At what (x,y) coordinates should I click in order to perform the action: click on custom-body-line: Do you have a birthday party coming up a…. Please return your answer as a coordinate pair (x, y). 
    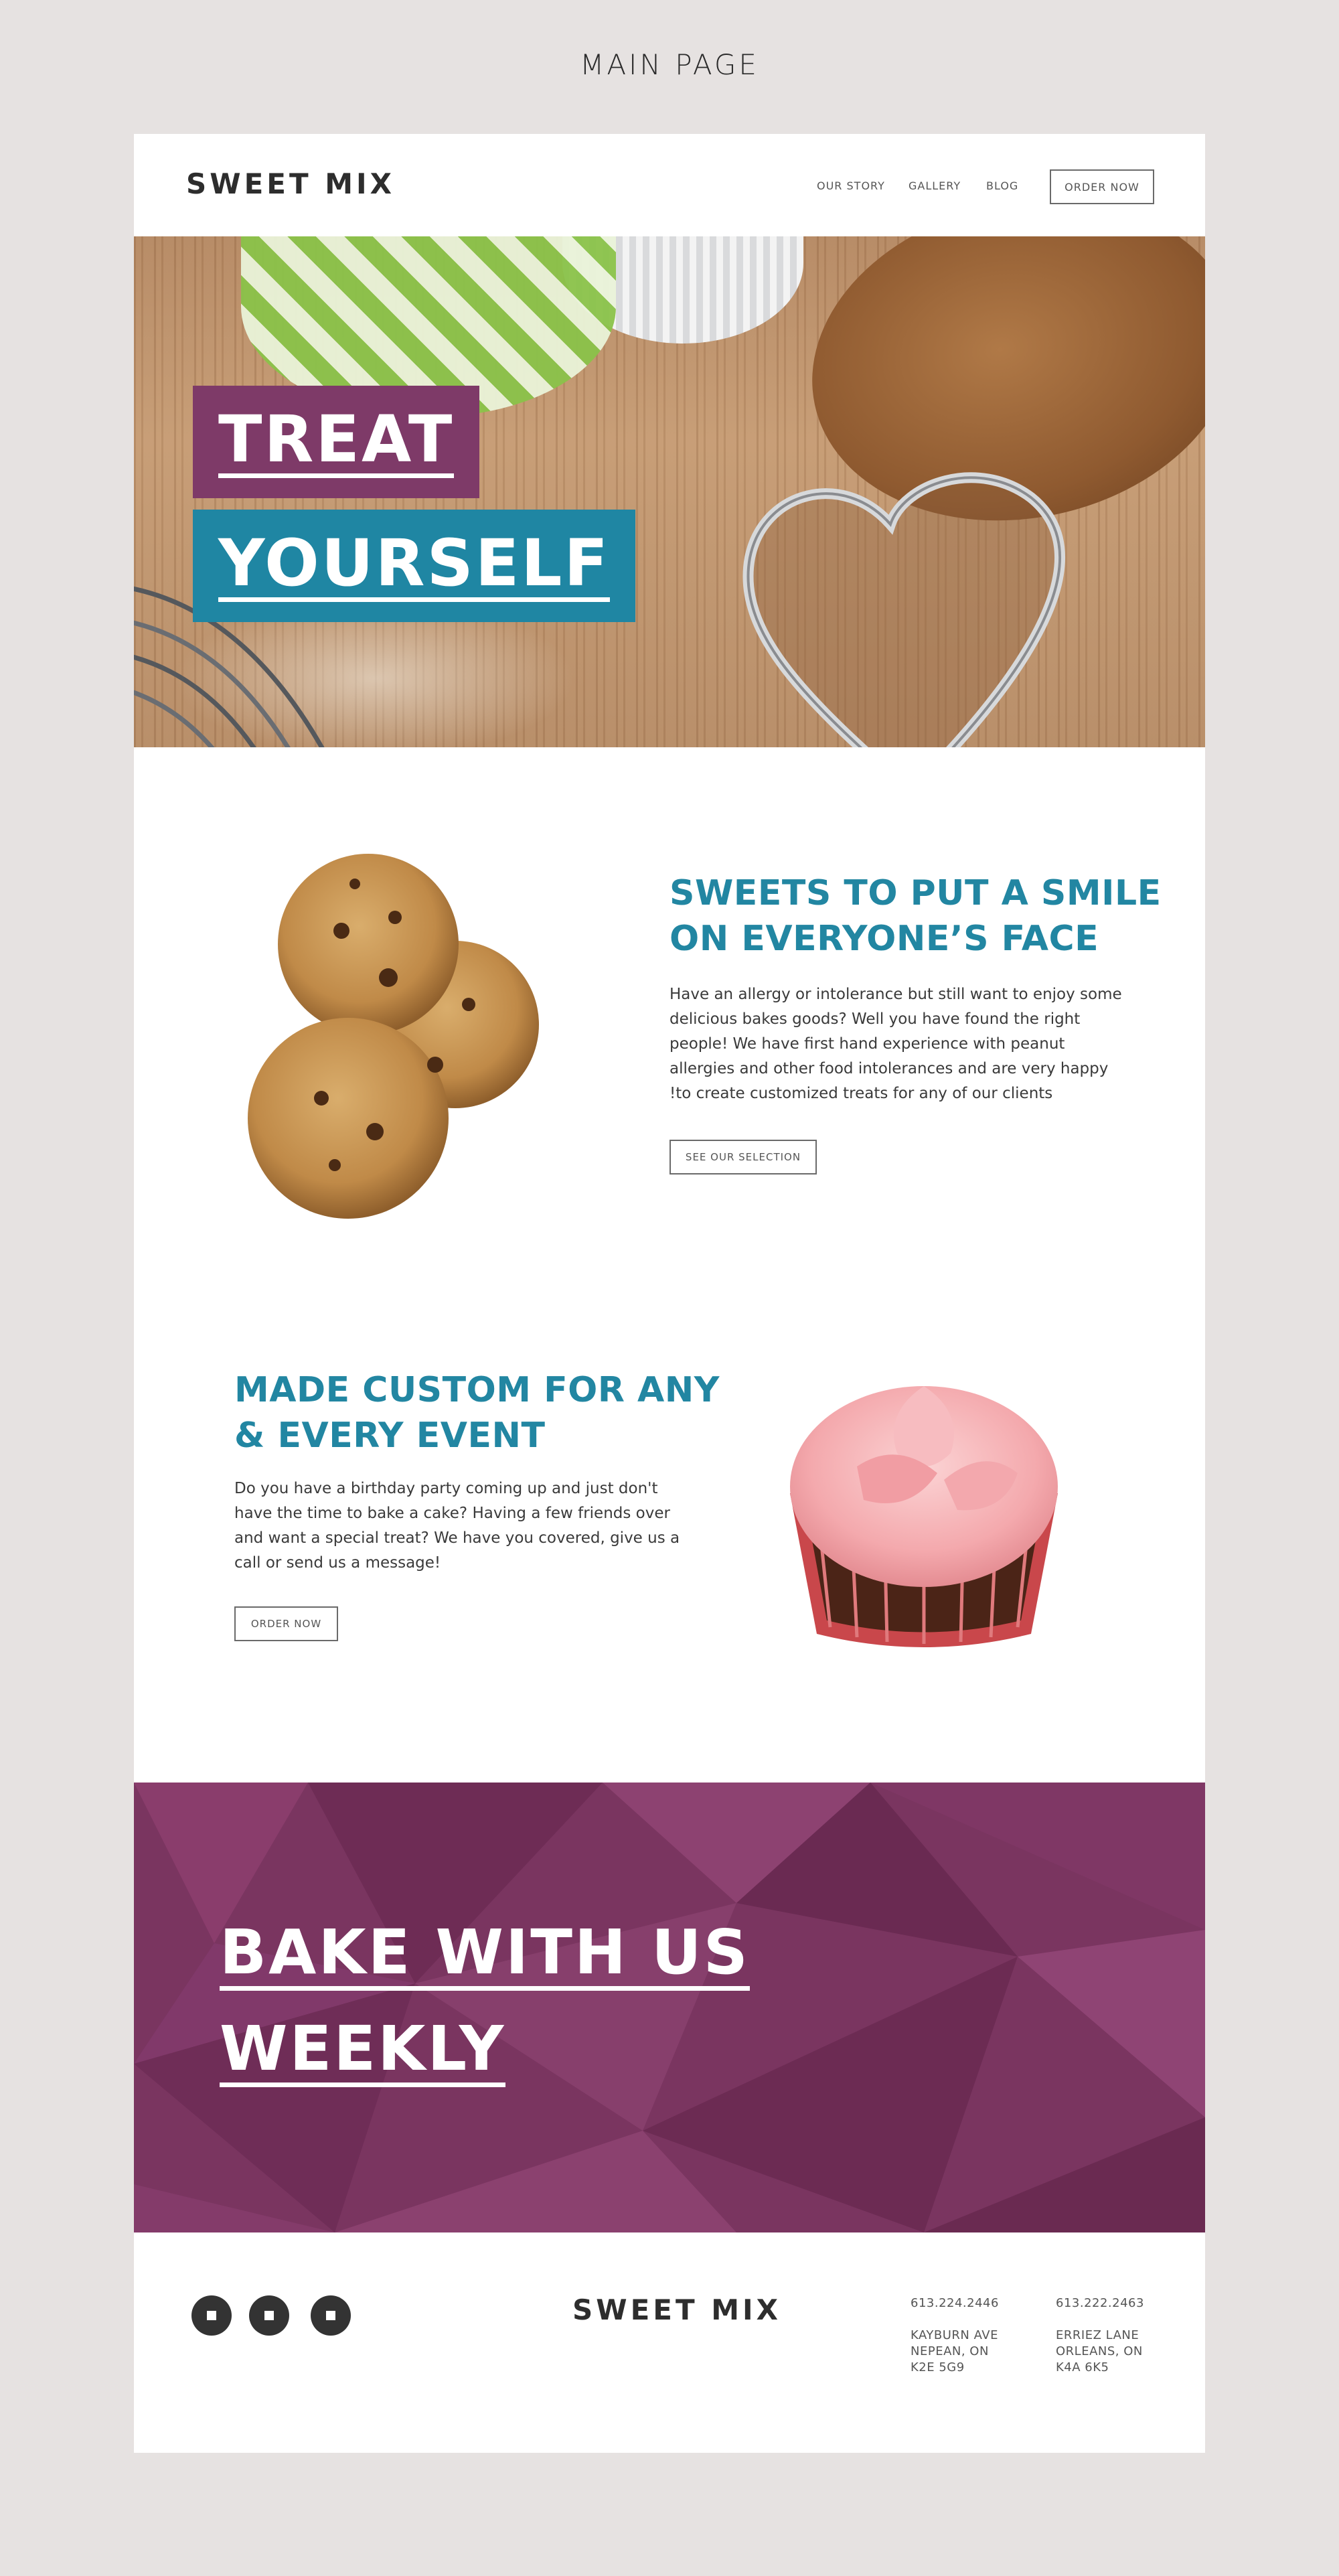
    Looking at the image, I should click on (446, 1488).